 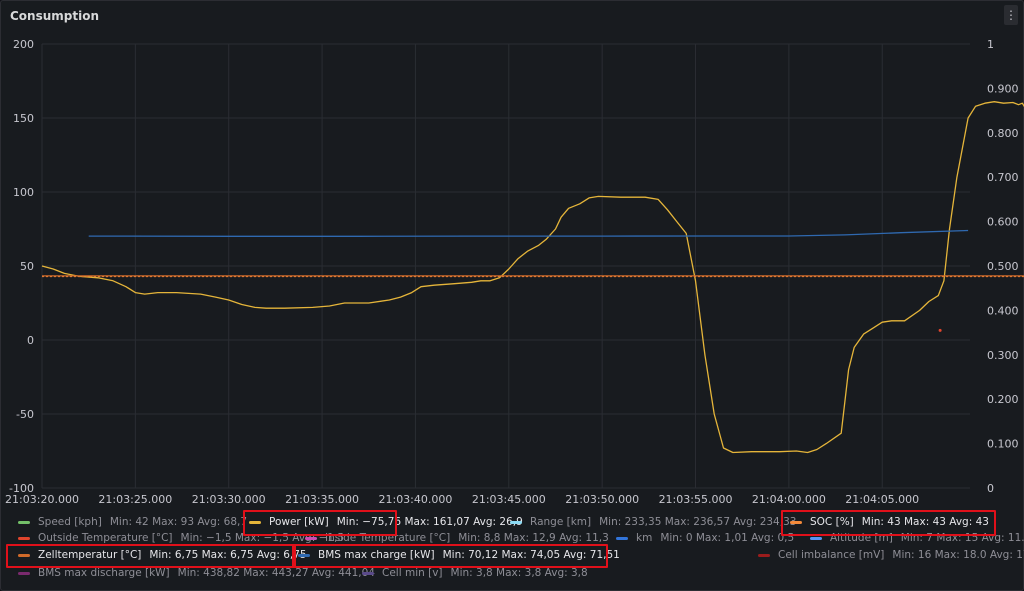 What do you see at coordinates (696, 499) in the screenshot?
I see `x-tick-label: 21:03:55.000` at bounding box center [696, 499].